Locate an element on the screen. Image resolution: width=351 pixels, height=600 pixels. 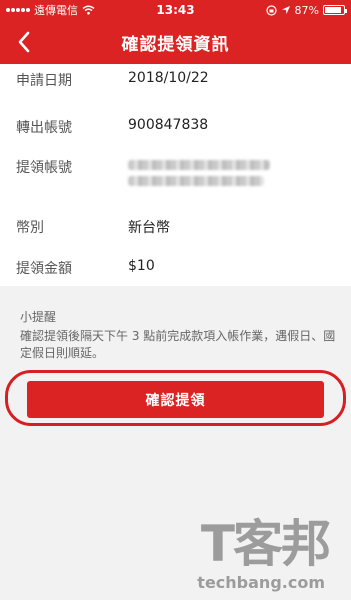
detail-value: $10 is located at coordinates (141, 266).